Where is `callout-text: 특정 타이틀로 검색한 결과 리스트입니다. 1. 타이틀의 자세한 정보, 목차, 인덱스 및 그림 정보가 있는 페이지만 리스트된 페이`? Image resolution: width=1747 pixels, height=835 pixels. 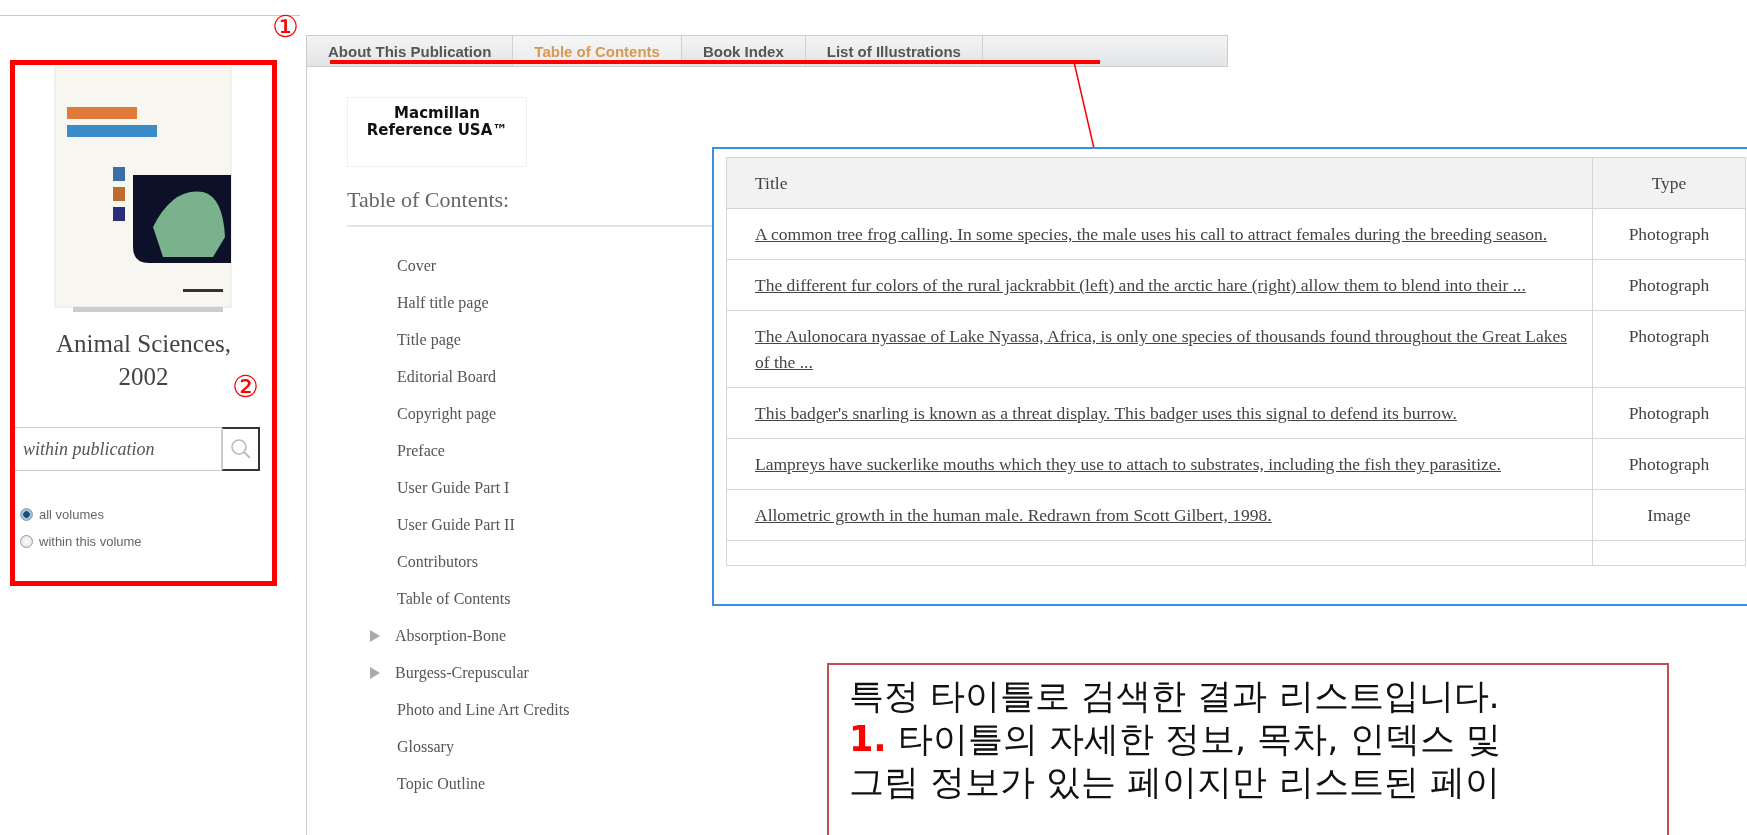 callout-text: 특정 타이틀로 검색한 결과 리스트입니다. 1. 타이틀의 자세한 정보, 목차, 인덱스 및 그림 정보가 있는 페이지만 리스트된 페이 is located at coordinates (1175, 739).